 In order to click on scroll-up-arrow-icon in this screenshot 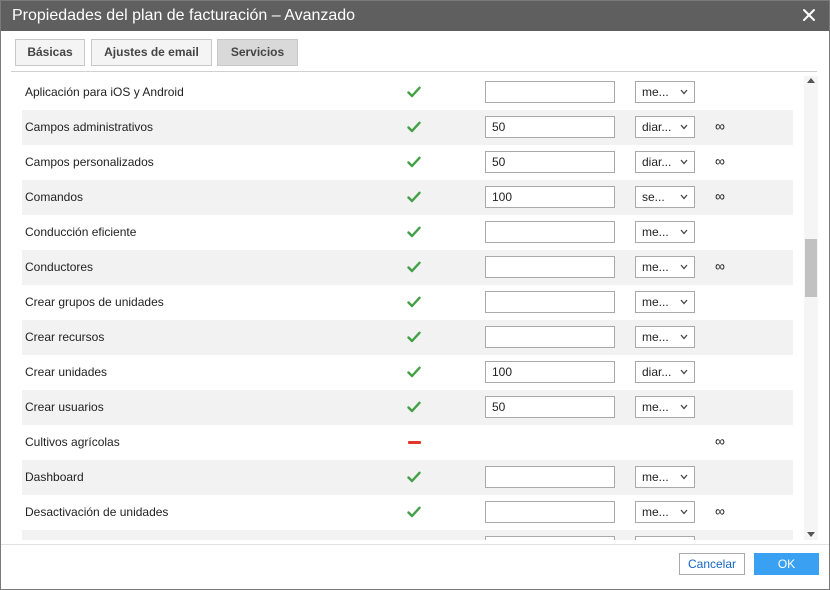, I will do `click(811, 80)`.